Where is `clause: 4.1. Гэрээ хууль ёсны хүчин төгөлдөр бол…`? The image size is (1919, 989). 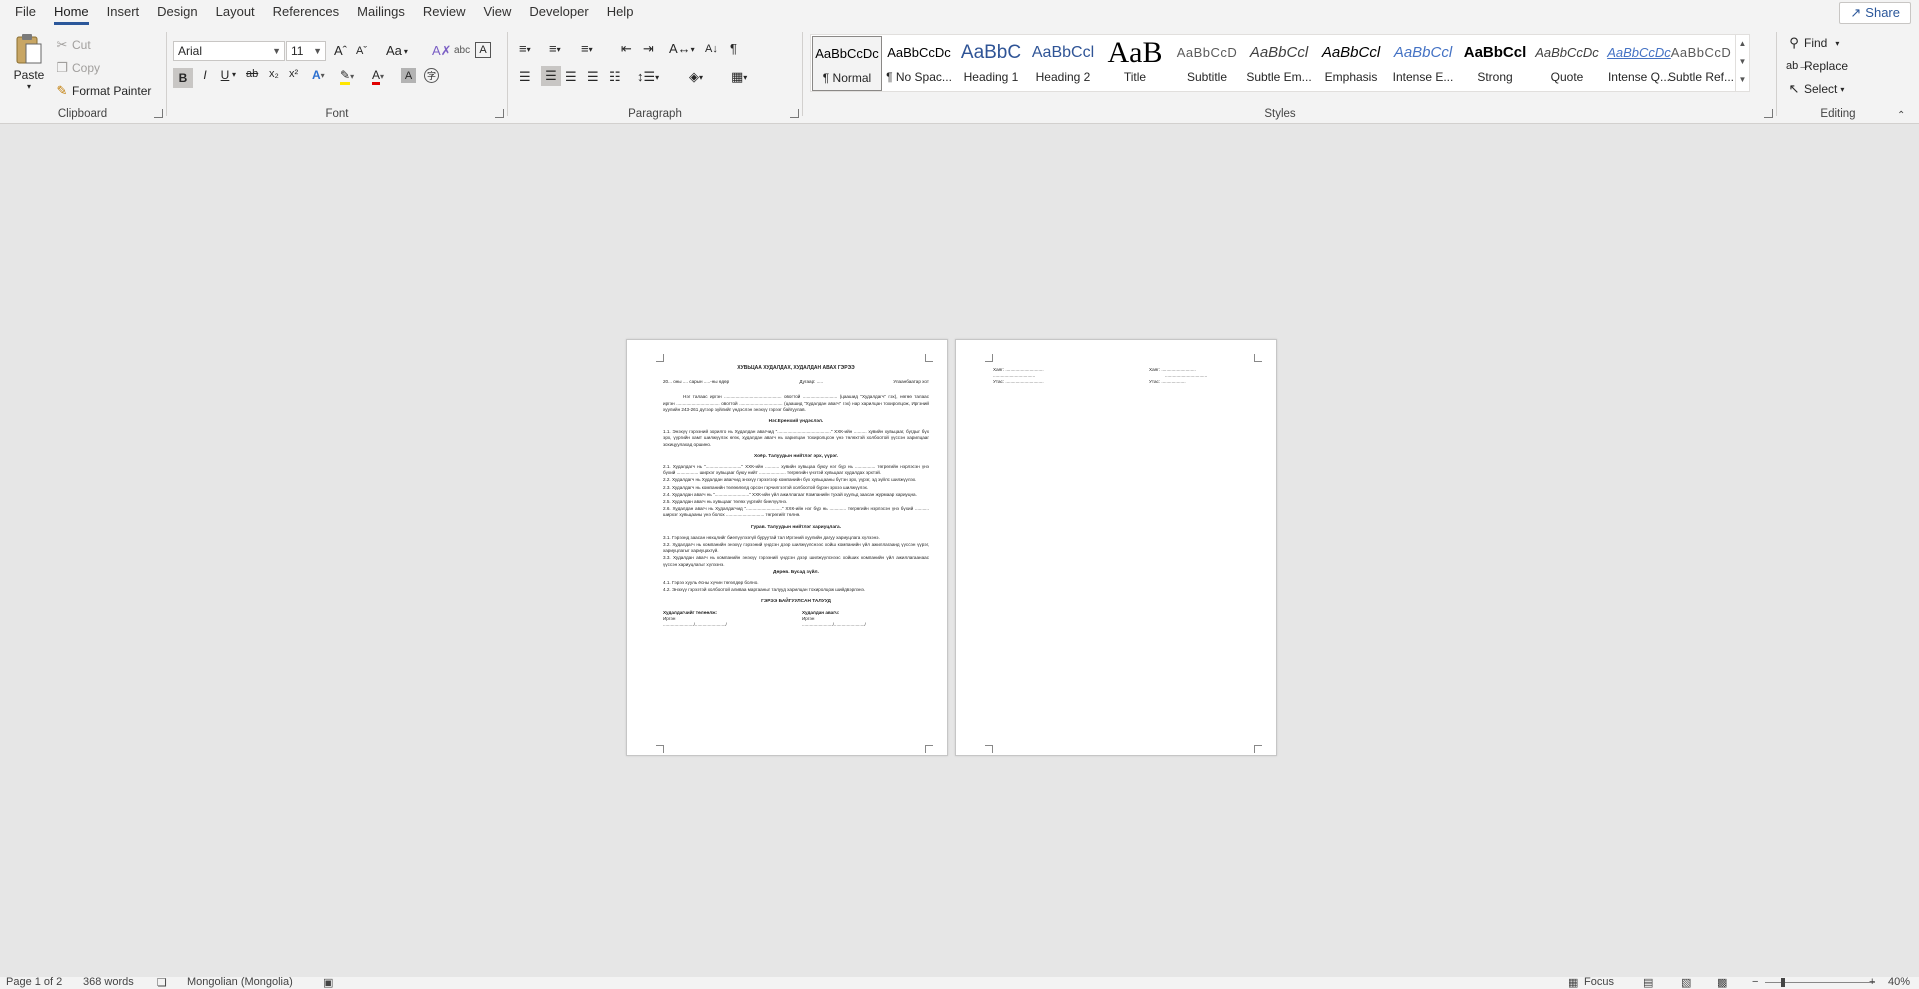 clause: 4.1. Гэрээ хууль ёсны хүчин төгөлдөр бол… is located at coordinates (711, 583).